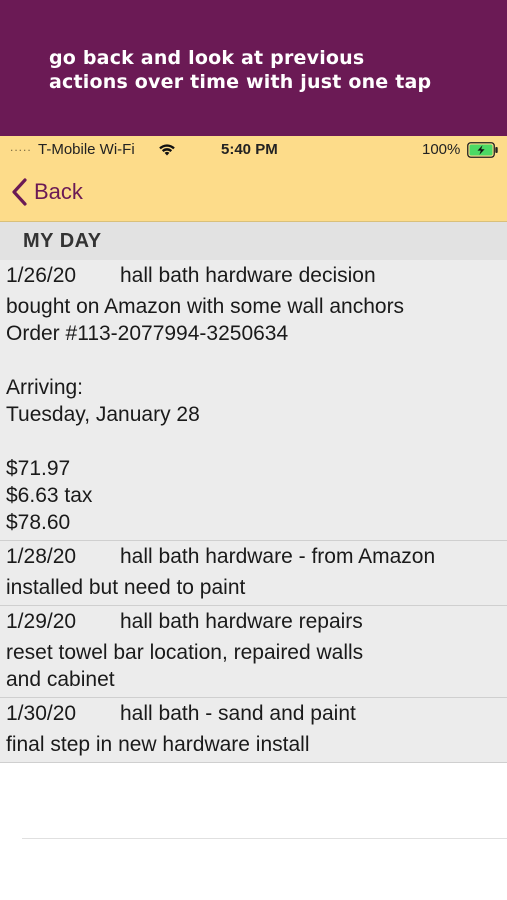 The image size is (507, 900). I want to click on promo-line-2: actions over time with just one tap, so click(240, 82).